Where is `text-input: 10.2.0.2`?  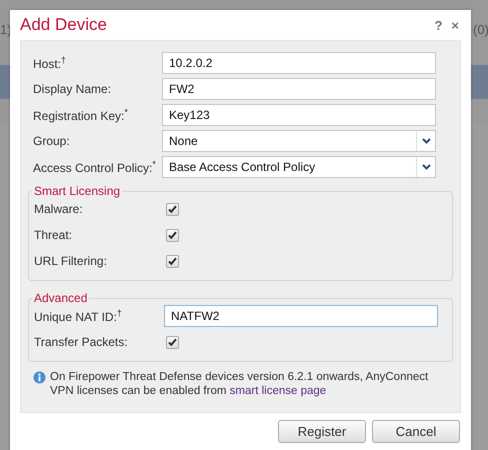 text-input: 10.2.0.2 is located at coordinates (299, 63).